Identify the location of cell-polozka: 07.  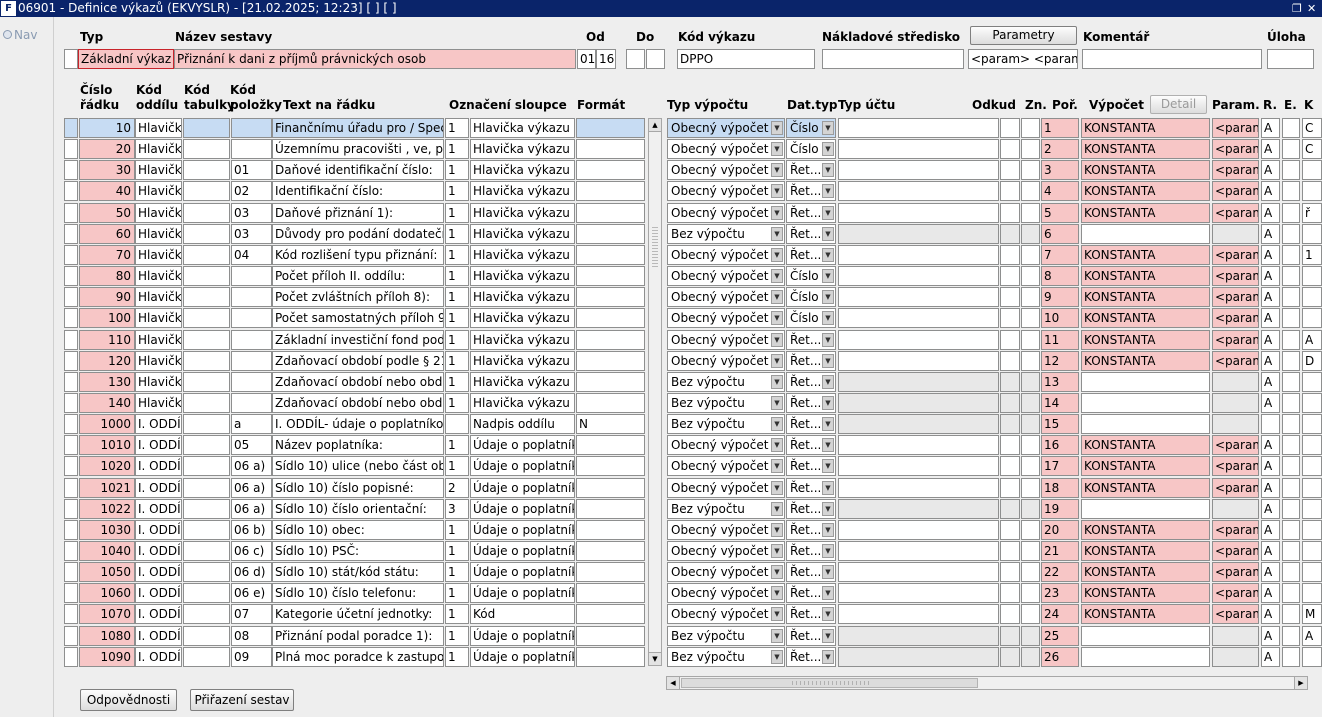
(251, 614).